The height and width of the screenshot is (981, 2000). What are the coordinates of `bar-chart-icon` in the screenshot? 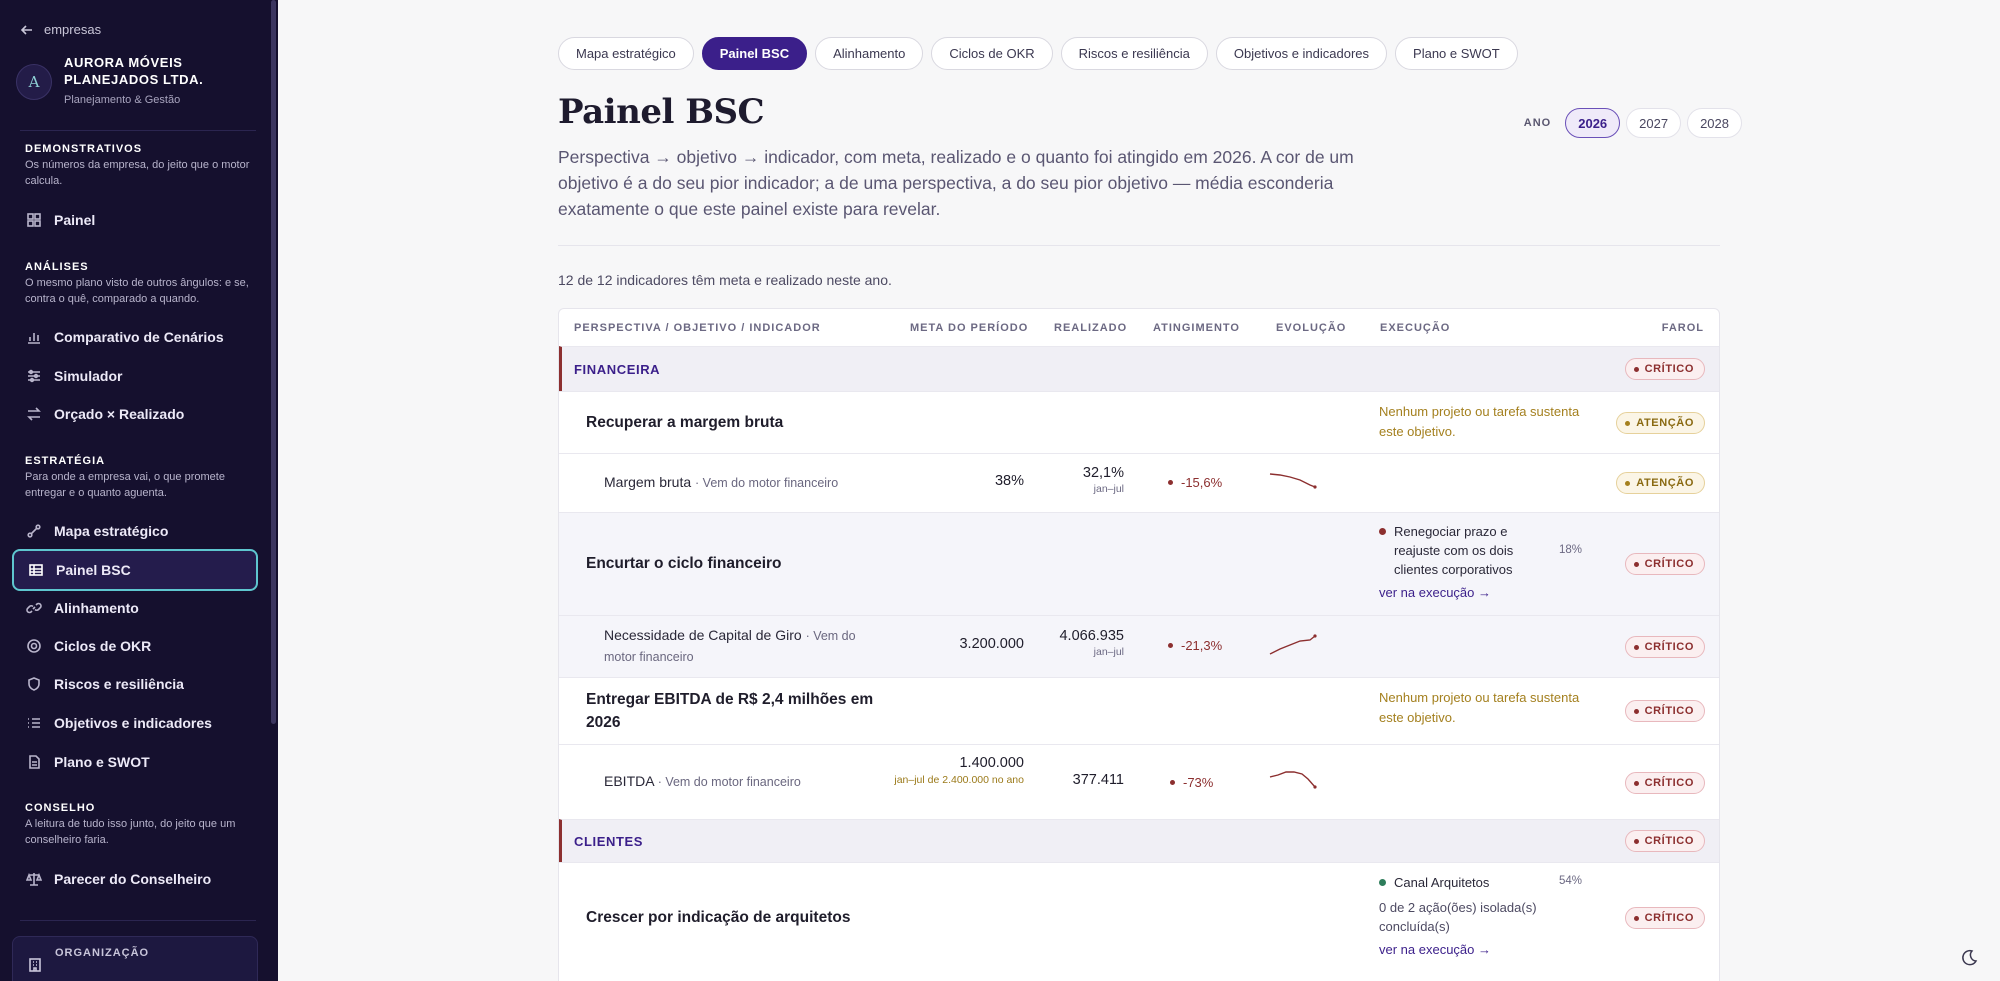 It's located at (34, 338).